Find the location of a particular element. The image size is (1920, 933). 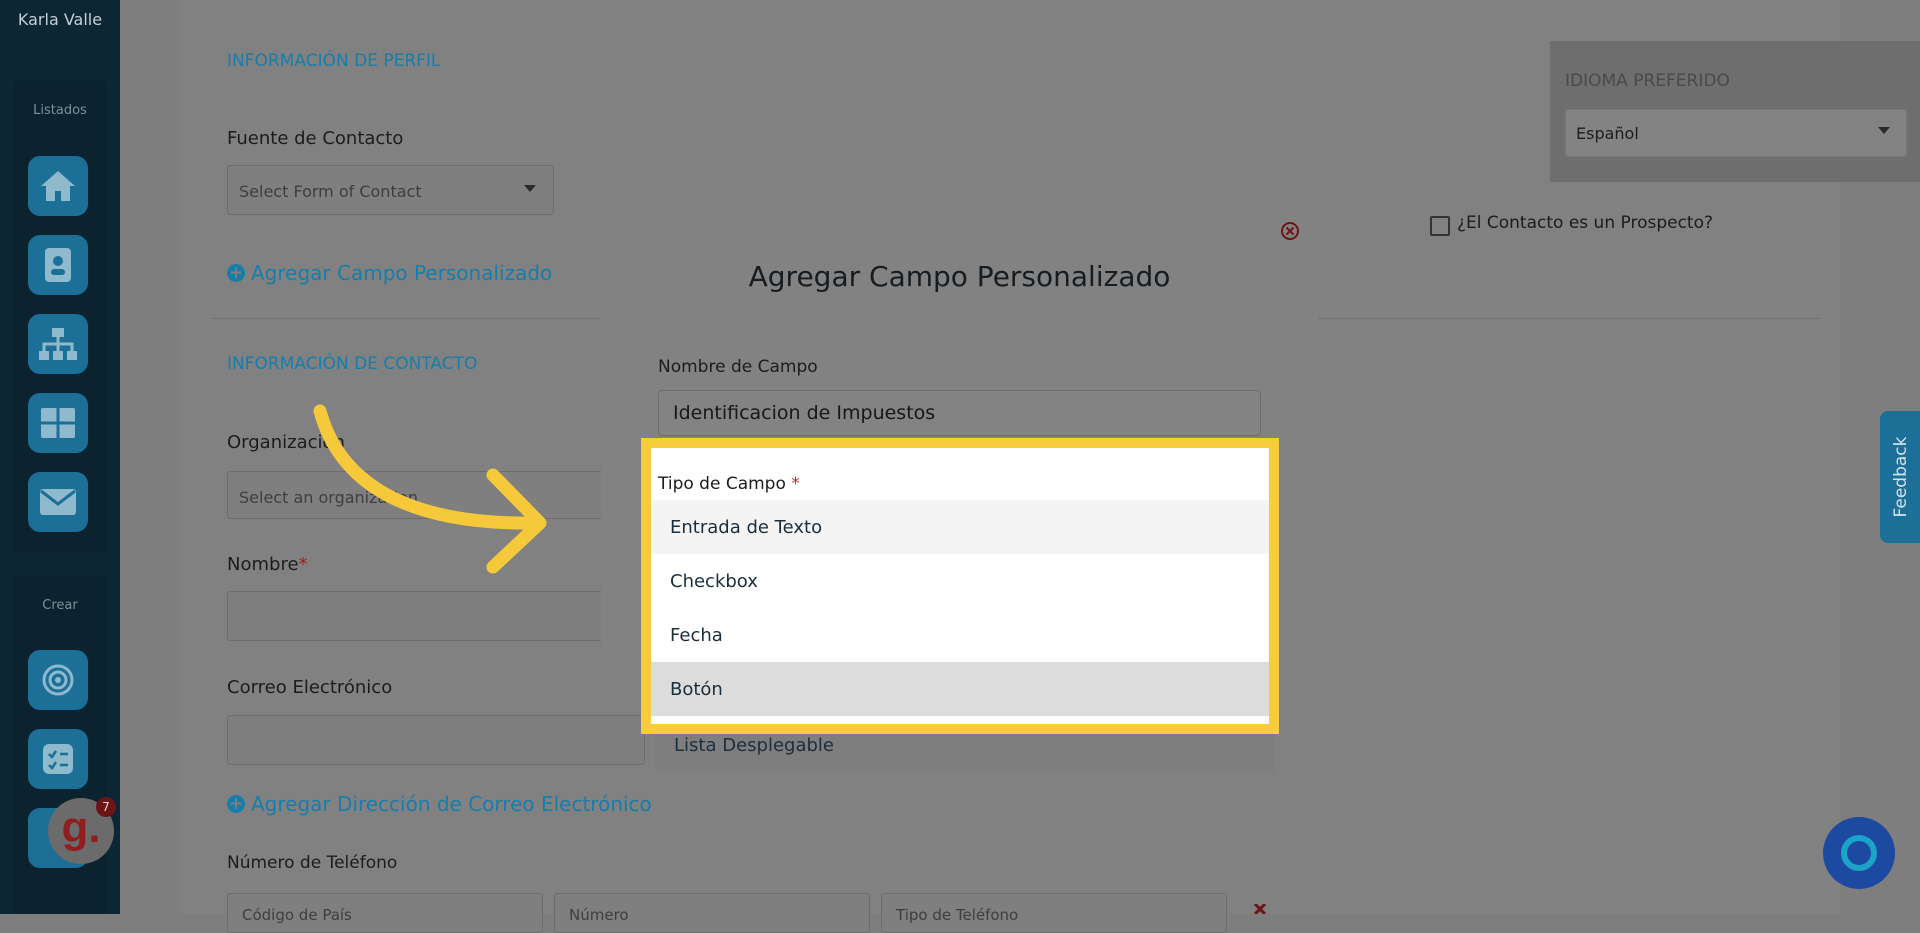

sidebar-item-create-task is located at coordinates (58, 759).